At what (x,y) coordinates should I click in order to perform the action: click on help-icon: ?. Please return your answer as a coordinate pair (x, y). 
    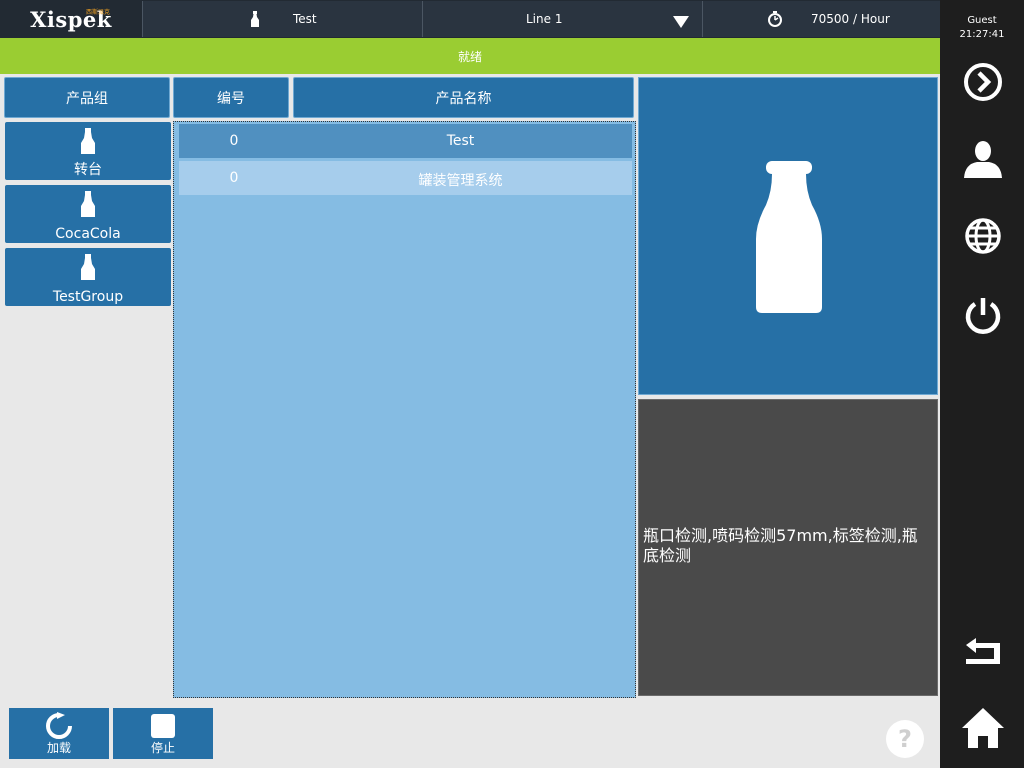
    Looking at the image, I should click on (905, 739).